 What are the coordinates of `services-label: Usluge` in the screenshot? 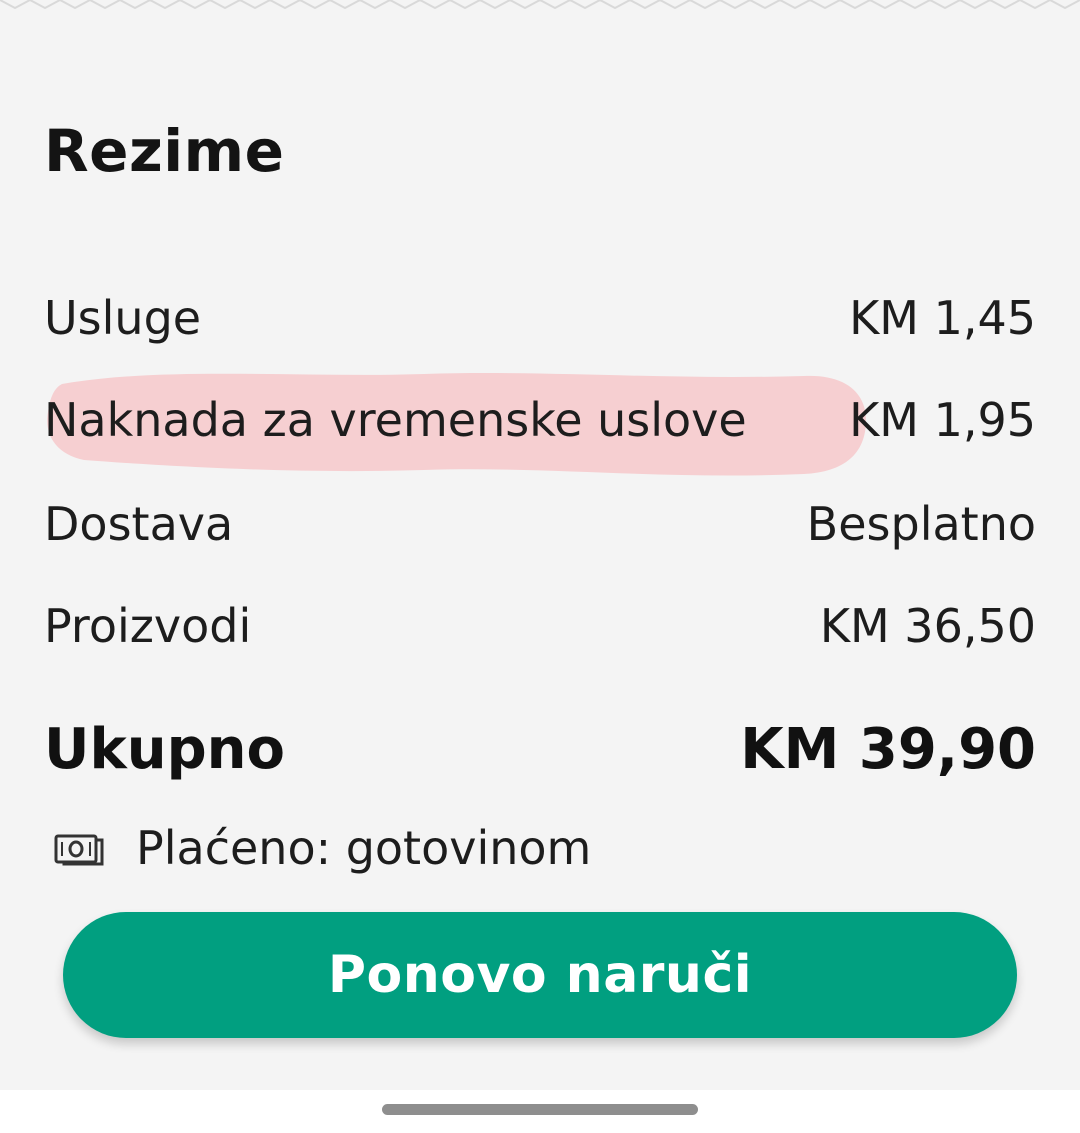 It's located at (123, 318).